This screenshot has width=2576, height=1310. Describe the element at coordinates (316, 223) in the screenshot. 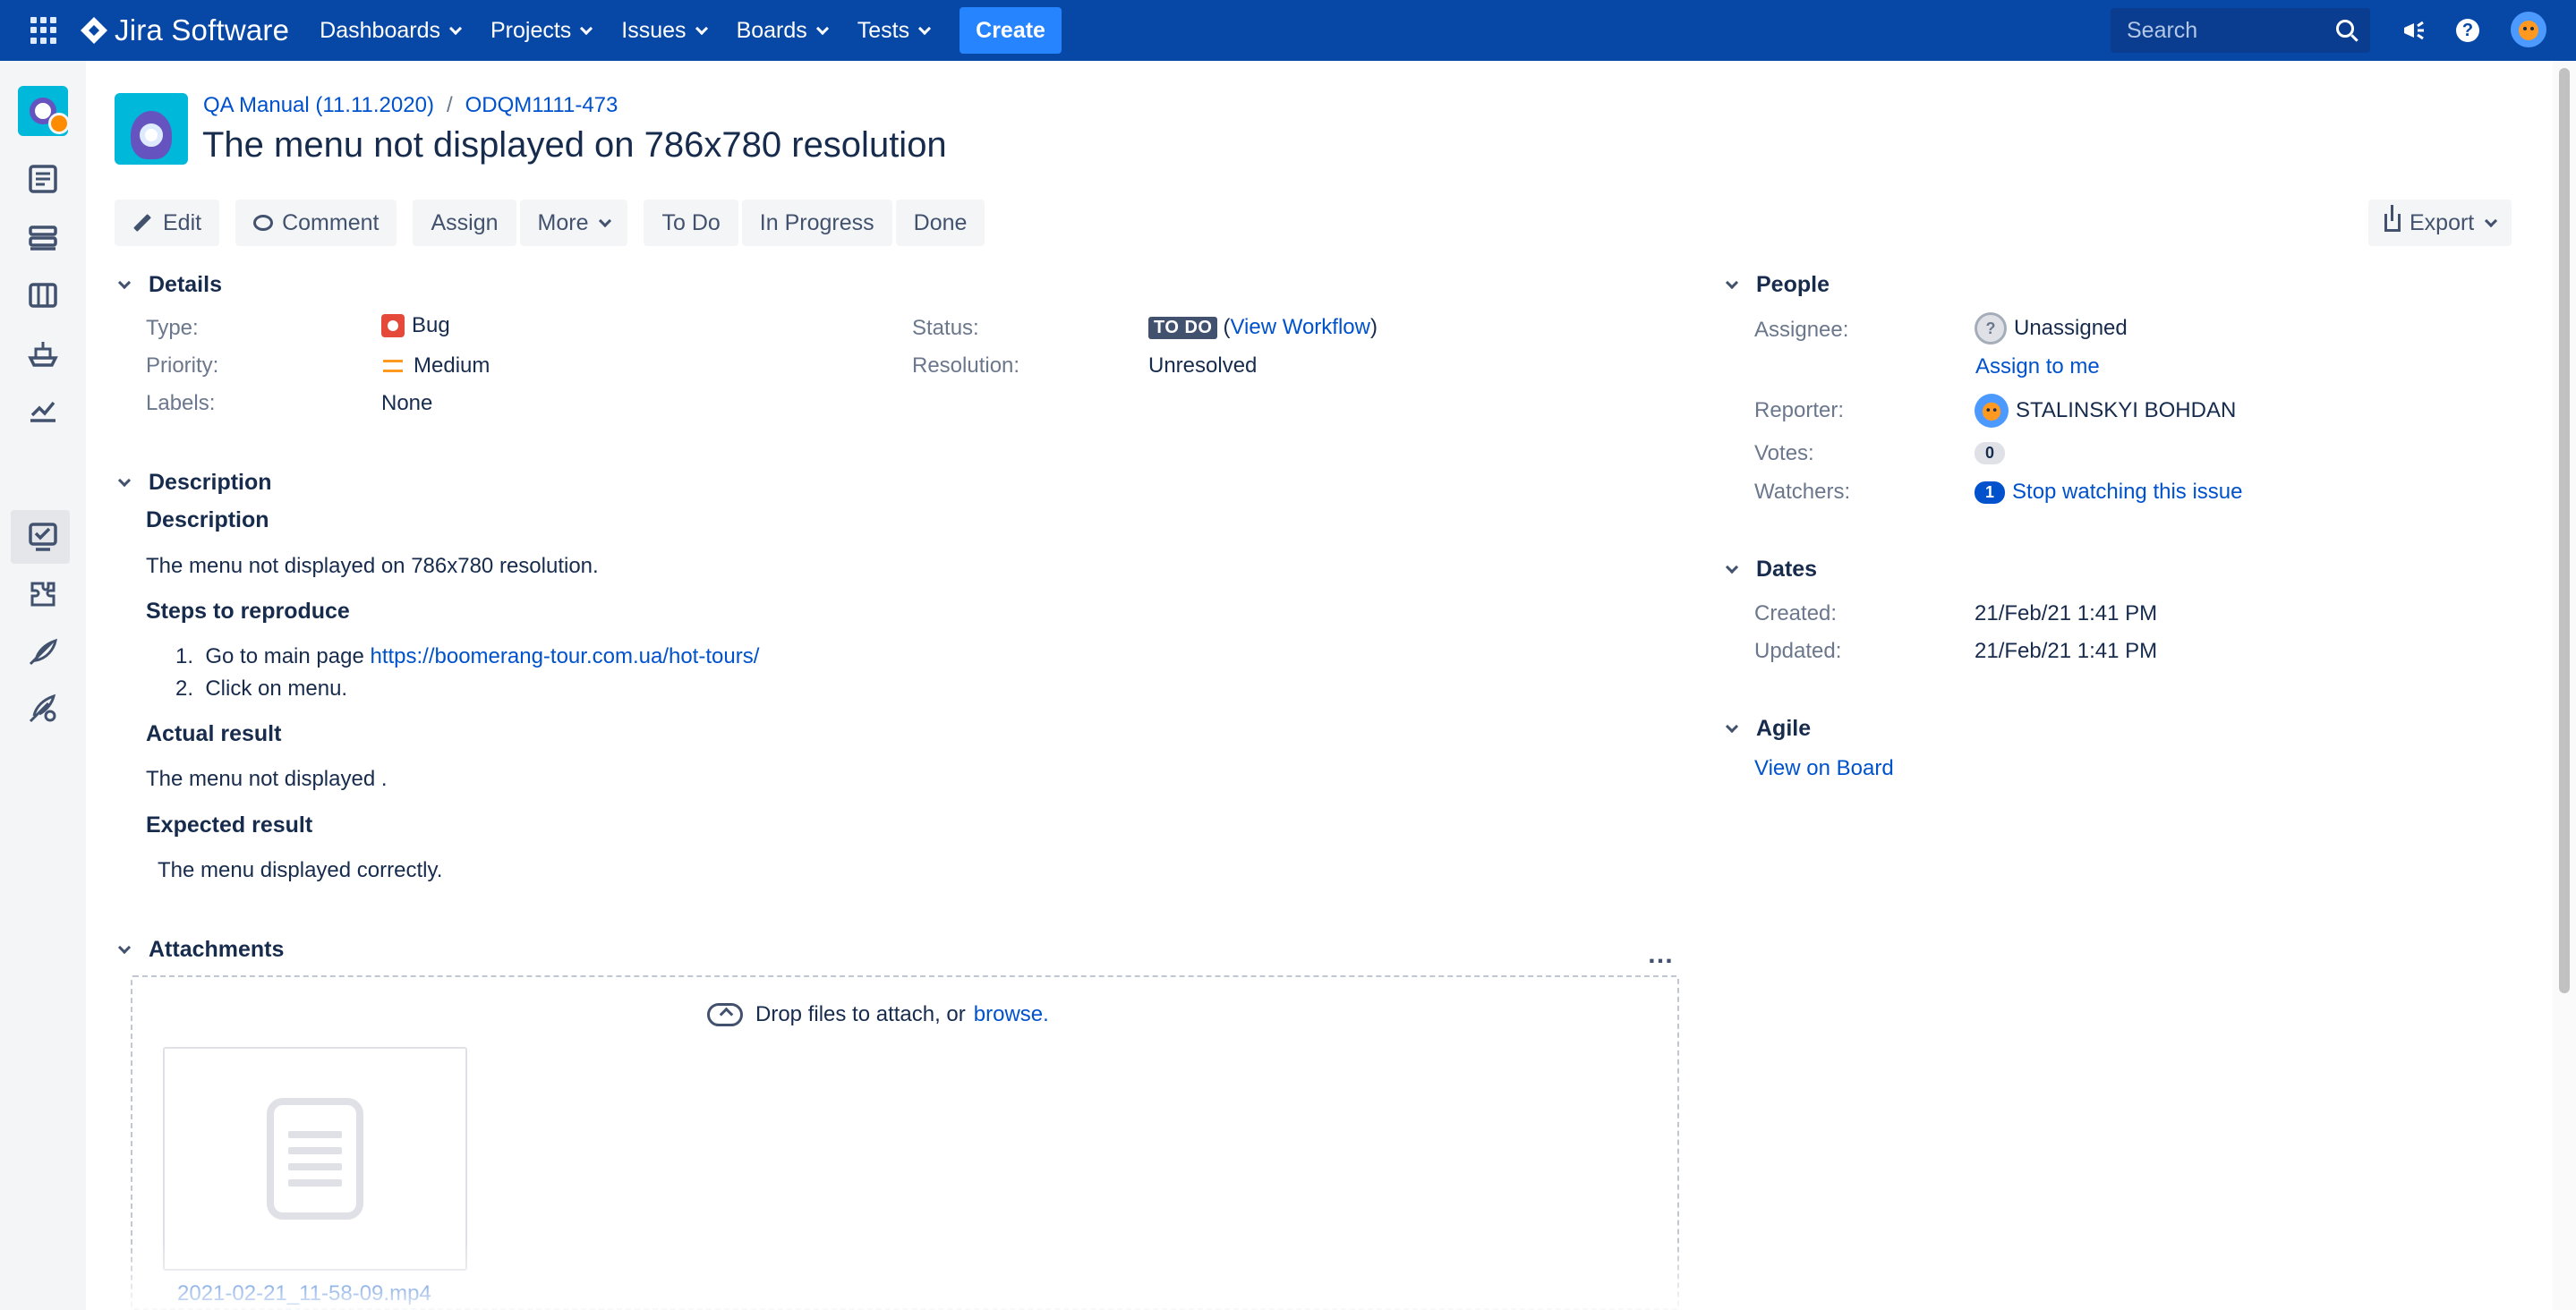

I see `comment-button: Comment` at that location.